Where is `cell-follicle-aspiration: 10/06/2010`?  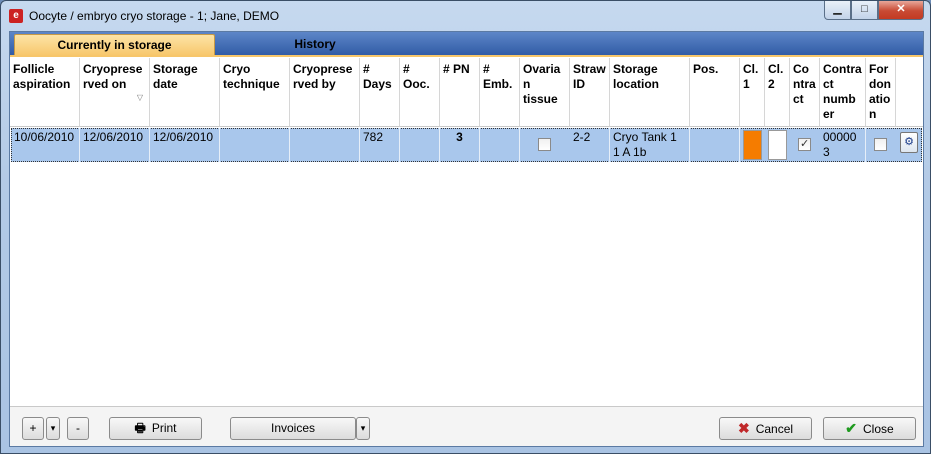 cell-follicle-aspiration: 10/06/2010 is located at coordinates (45, 145).